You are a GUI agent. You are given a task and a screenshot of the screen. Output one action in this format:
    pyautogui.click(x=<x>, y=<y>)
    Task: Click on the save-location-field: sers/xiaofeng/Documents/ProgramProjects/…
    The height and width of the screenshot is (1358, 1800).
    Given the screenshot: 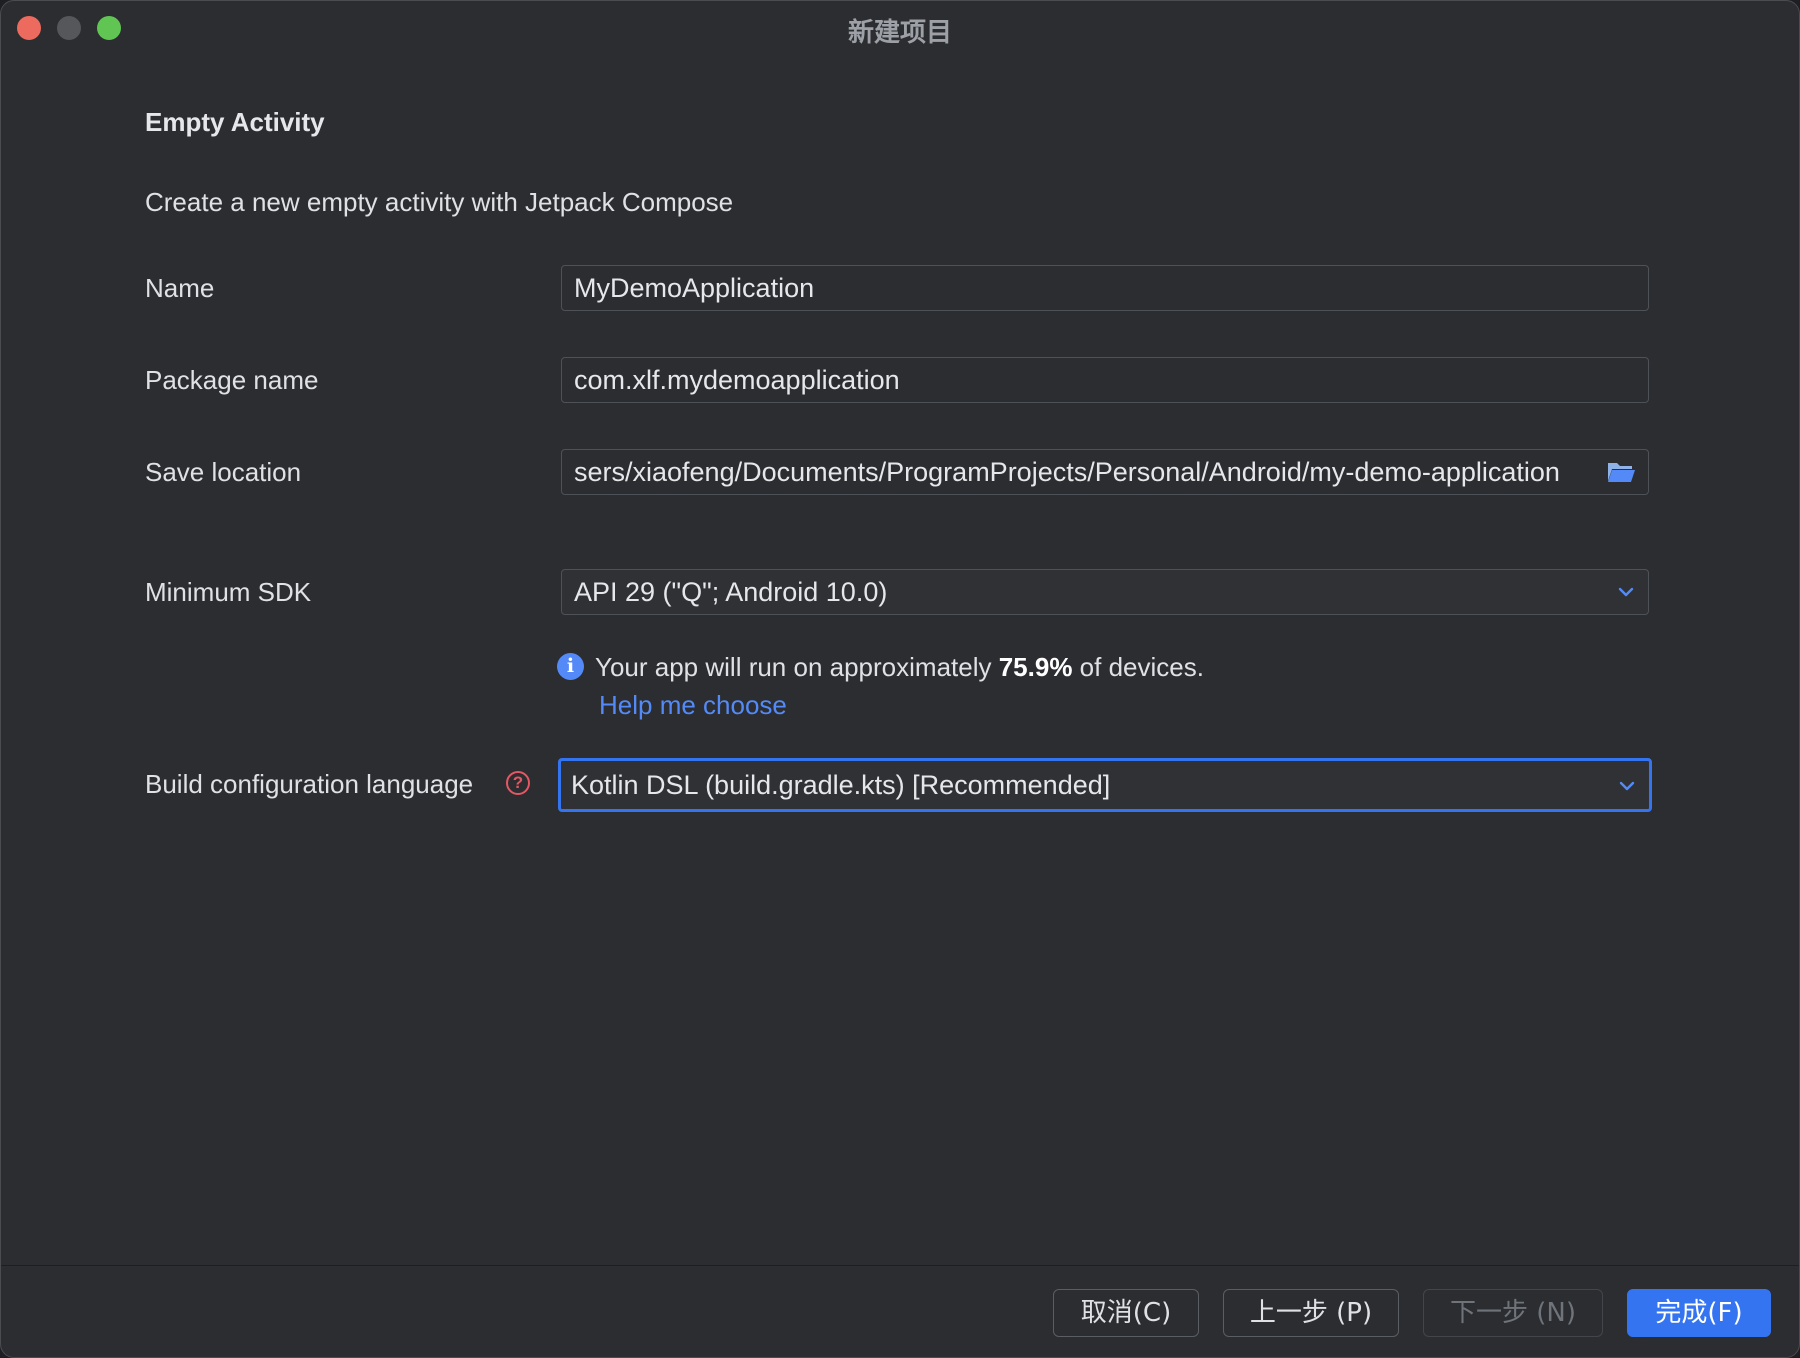 What is the action you would take?
    pyautogui.click(x=1105, y=472)
    